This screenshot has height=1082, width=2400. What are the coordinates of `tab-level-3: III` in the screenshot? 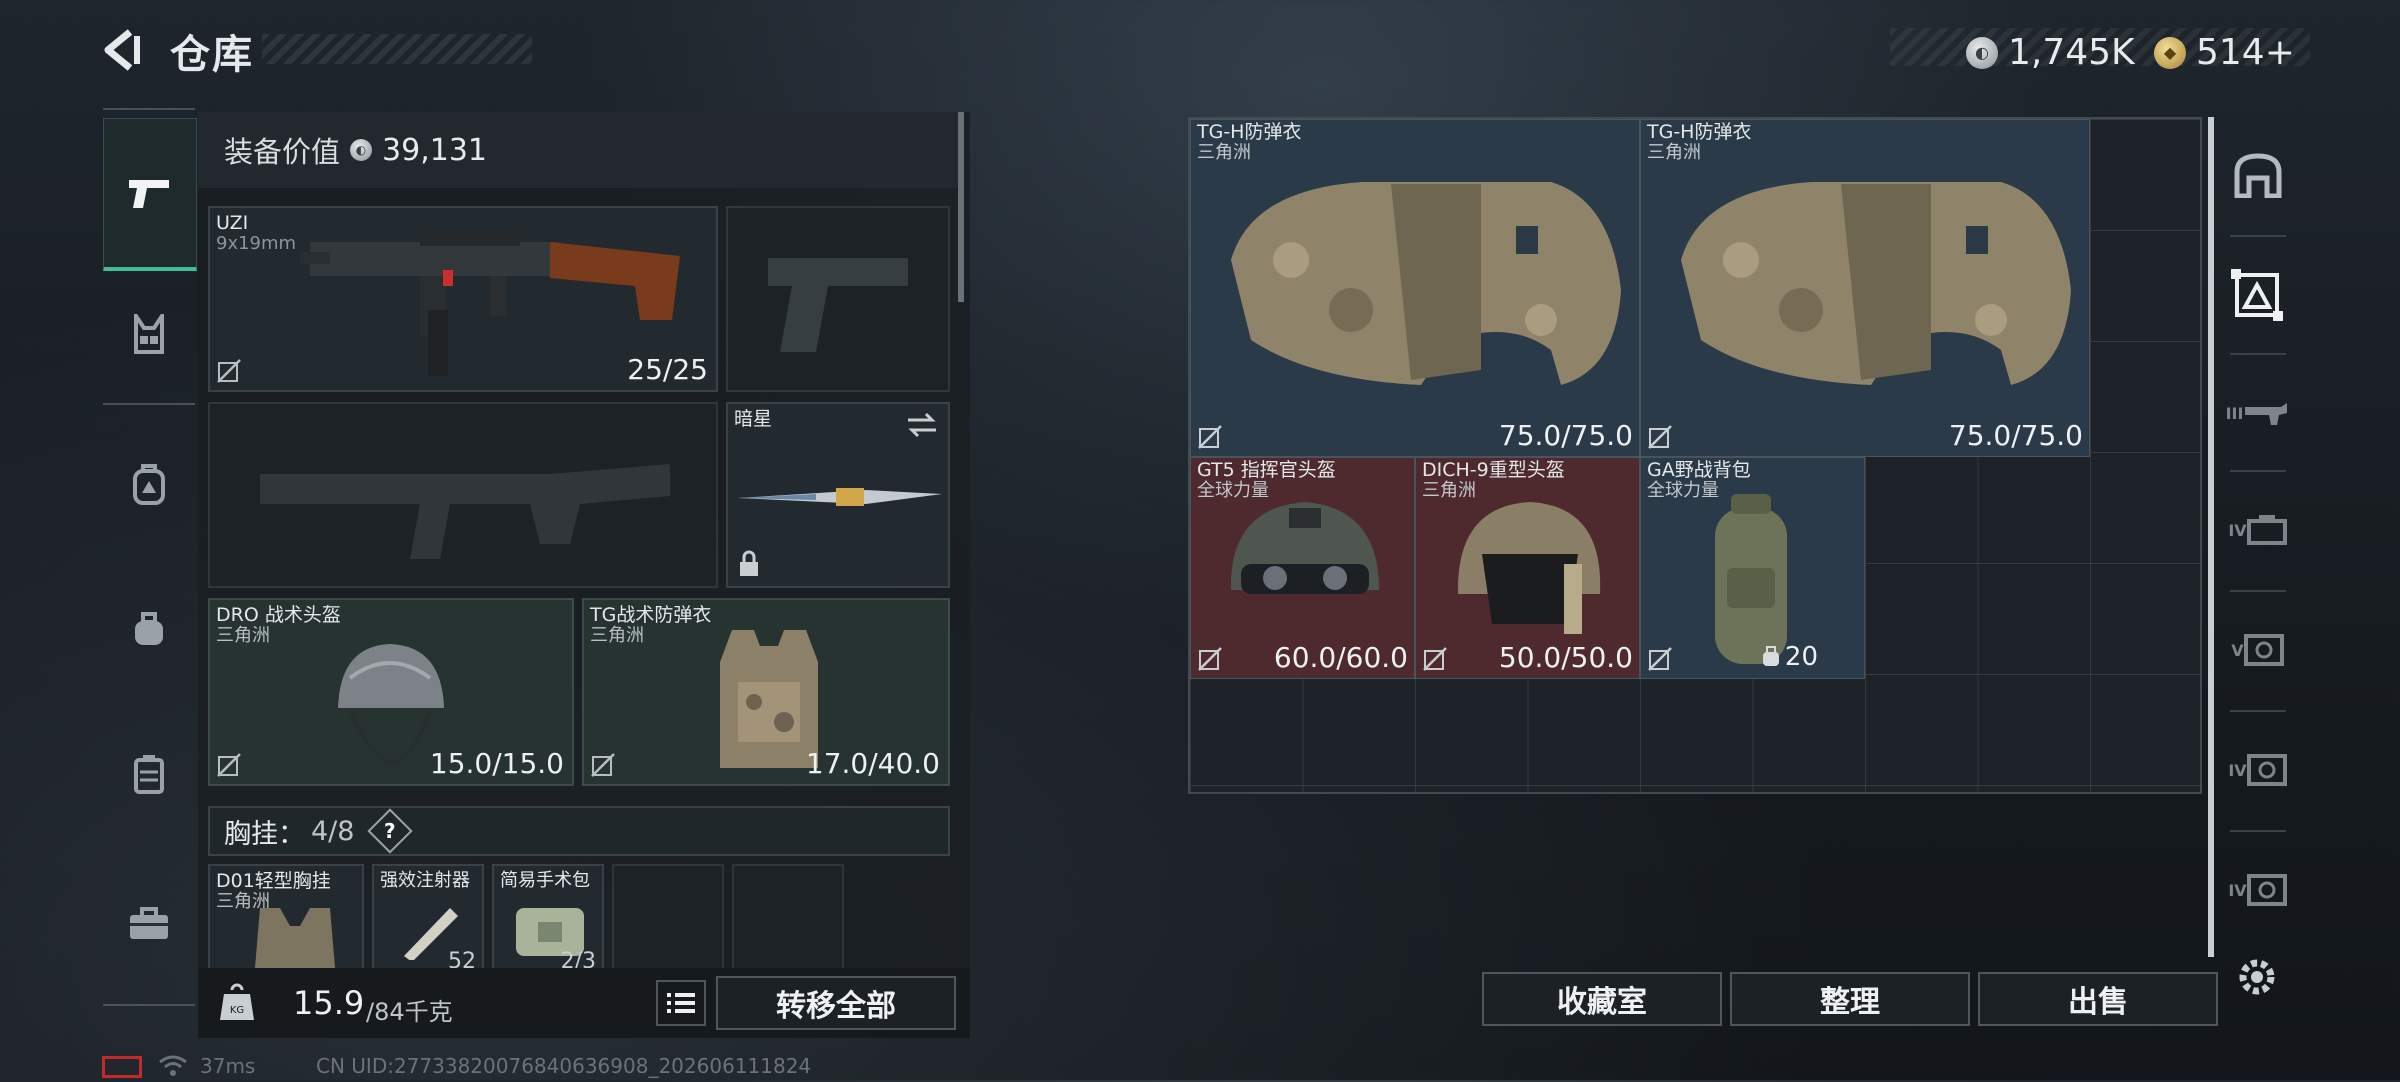 It's located at (2257, 413).